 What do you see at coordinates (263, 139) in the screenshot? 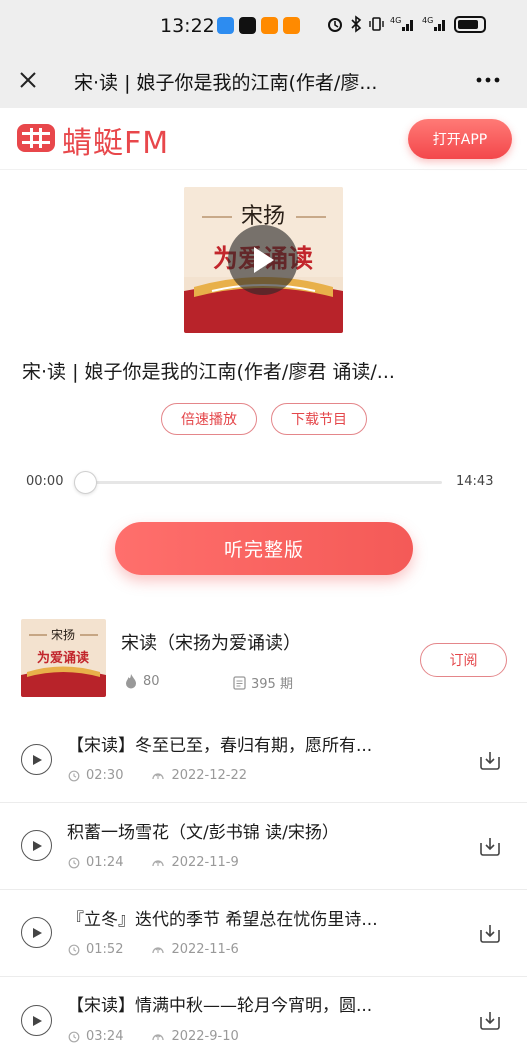
I see `app-header: 蜻蜓FM 打开APP` at bounding box center [263, 139].